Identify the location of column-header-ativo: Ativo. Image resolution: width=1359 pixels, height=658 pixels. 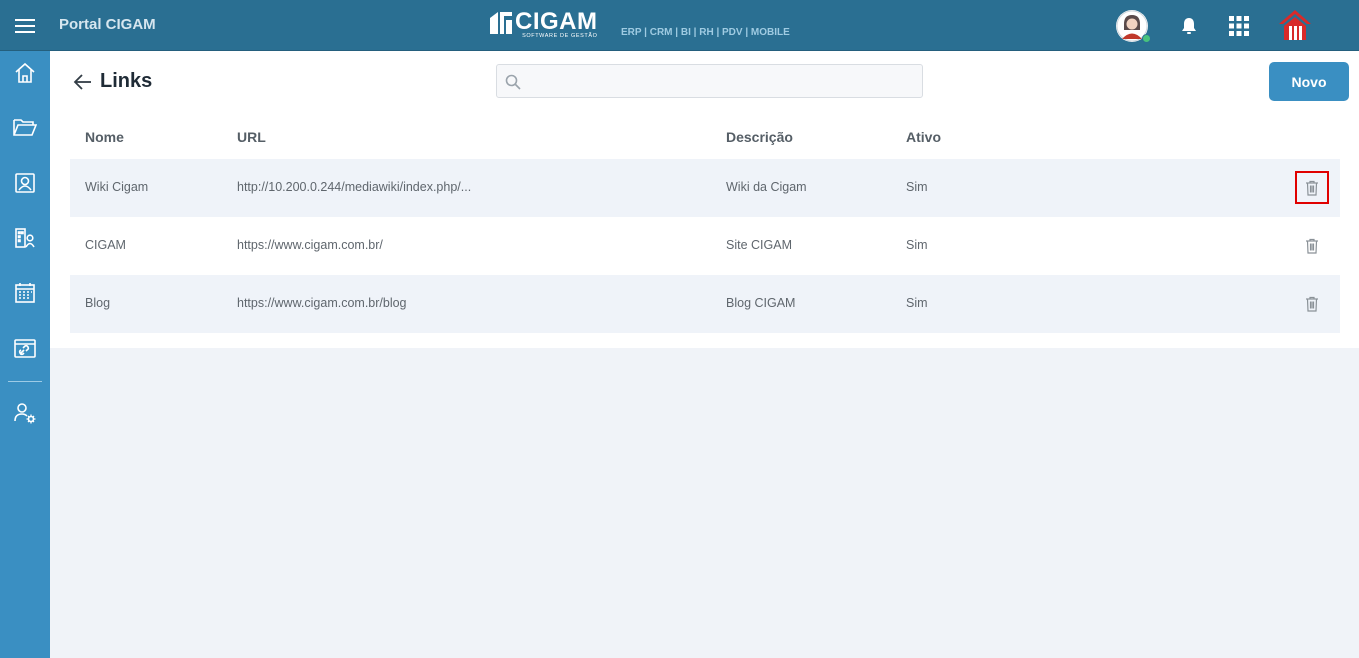
(923, 137).